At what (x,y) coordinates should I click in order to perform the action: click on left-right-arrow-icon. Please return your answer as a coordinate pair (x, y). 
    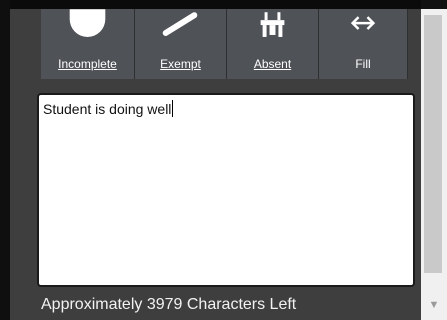
    Looking at the image, I should click on (363, 23).